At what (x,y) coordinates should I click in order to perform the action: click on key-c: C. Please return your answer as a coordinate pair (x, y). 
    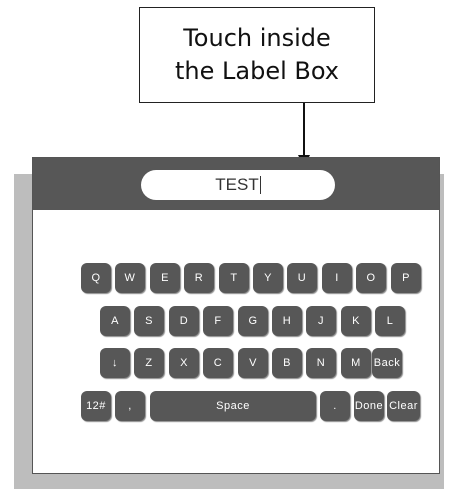
    Looking at the image, I should click on (218, 363).